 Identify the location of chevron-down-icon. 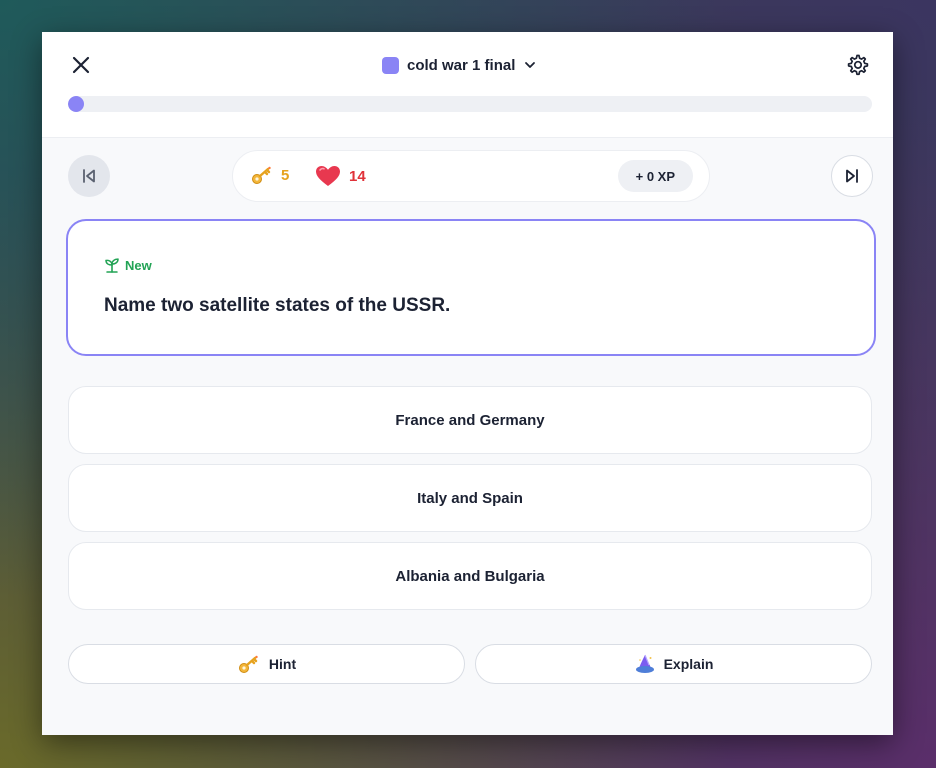
(530, 65).